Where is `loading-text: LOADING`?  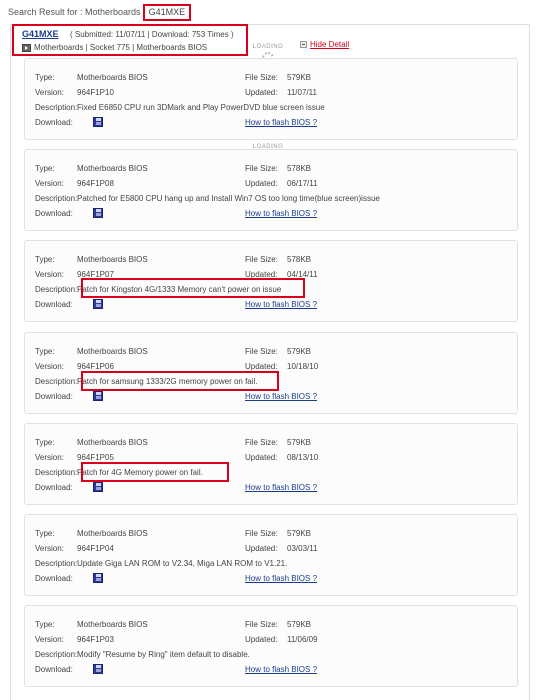 loading-text: LOADING is located at coordinates (268, 47).